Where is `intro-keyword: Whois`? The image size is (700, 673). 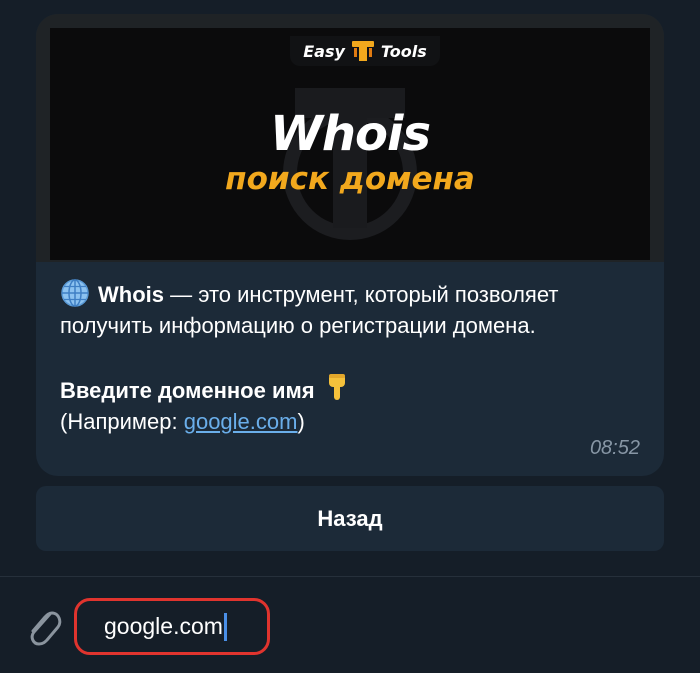
intro-keyword: Whois is located at coordinates (131, 294).